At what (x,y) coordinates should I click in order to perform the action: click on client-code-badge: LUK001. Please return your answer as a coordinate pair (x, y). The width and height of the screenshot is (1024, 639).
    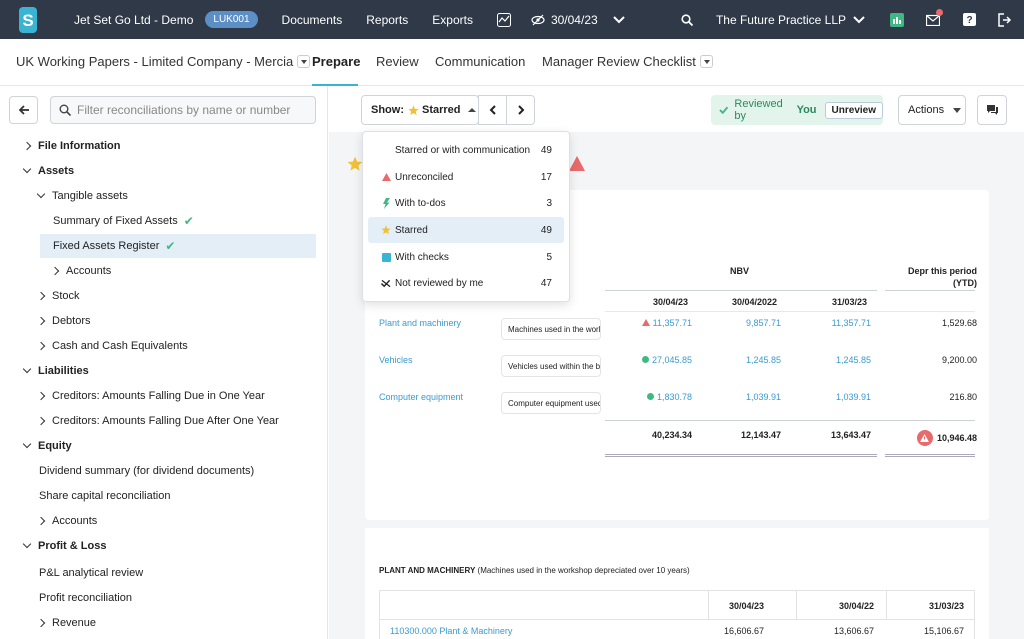
    Looking at the image, I should click on (231, 19).